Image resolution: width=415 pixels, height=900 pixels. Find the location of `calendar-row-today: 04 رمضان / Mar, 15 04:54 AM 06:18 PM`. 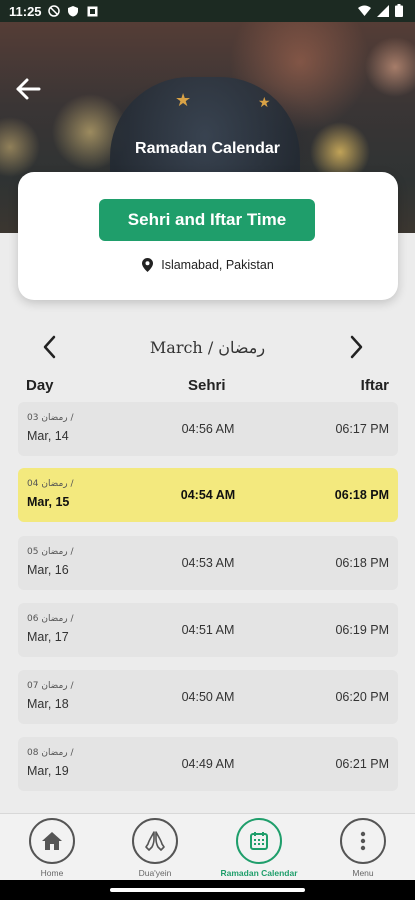

calendar-row-today: 04 رمضان / Mar, 15 04:54 AM 06:18 PM is located at coordinates (208, 495).